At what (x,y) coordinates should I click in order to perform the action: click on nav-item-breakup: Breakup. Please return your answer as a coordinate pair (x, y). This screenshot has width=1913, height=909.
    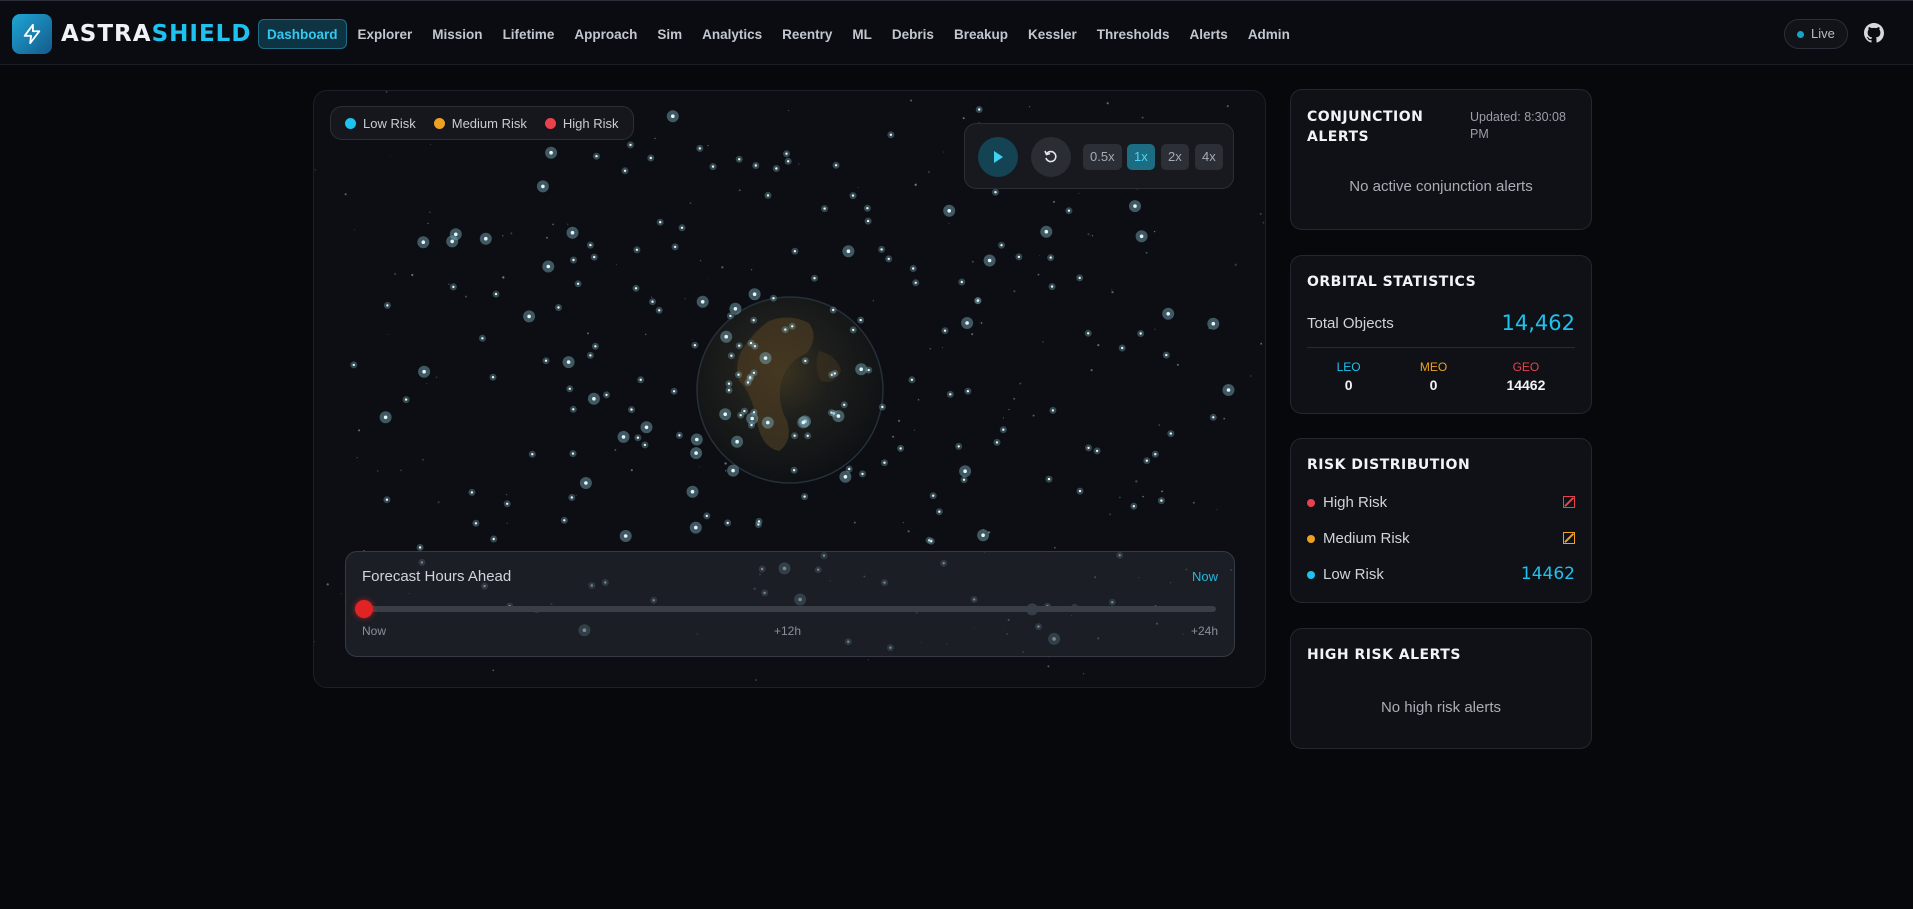
    Looking at the image, I should click on (981, 34).